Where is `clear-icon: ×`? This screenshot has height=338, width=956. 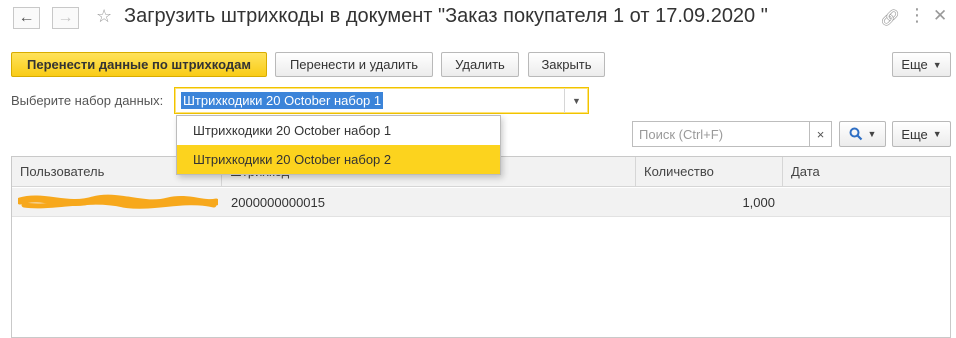 clear-icon: × is located at coordinates (820, 134).